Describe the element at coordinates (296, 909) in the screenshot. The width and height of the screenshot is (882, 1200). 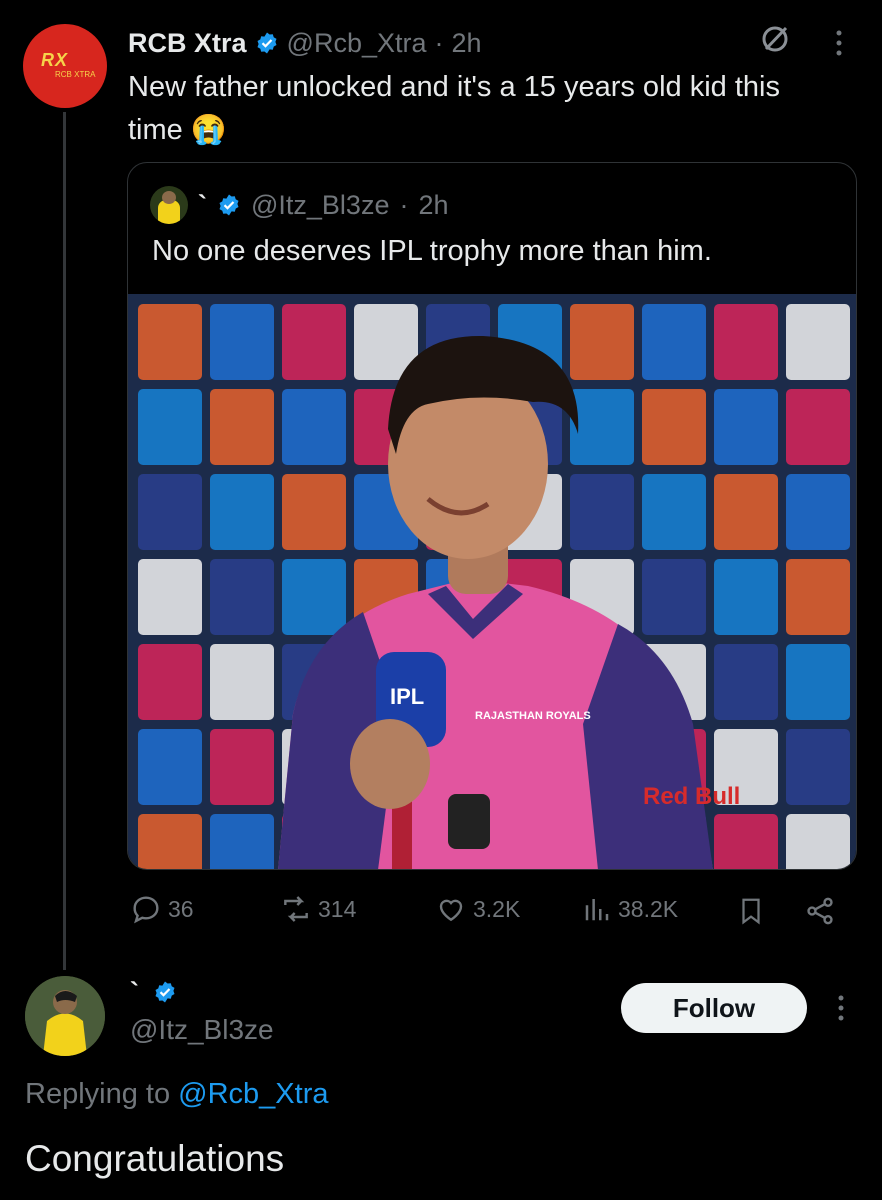
I see `retweet-icon` at that location.